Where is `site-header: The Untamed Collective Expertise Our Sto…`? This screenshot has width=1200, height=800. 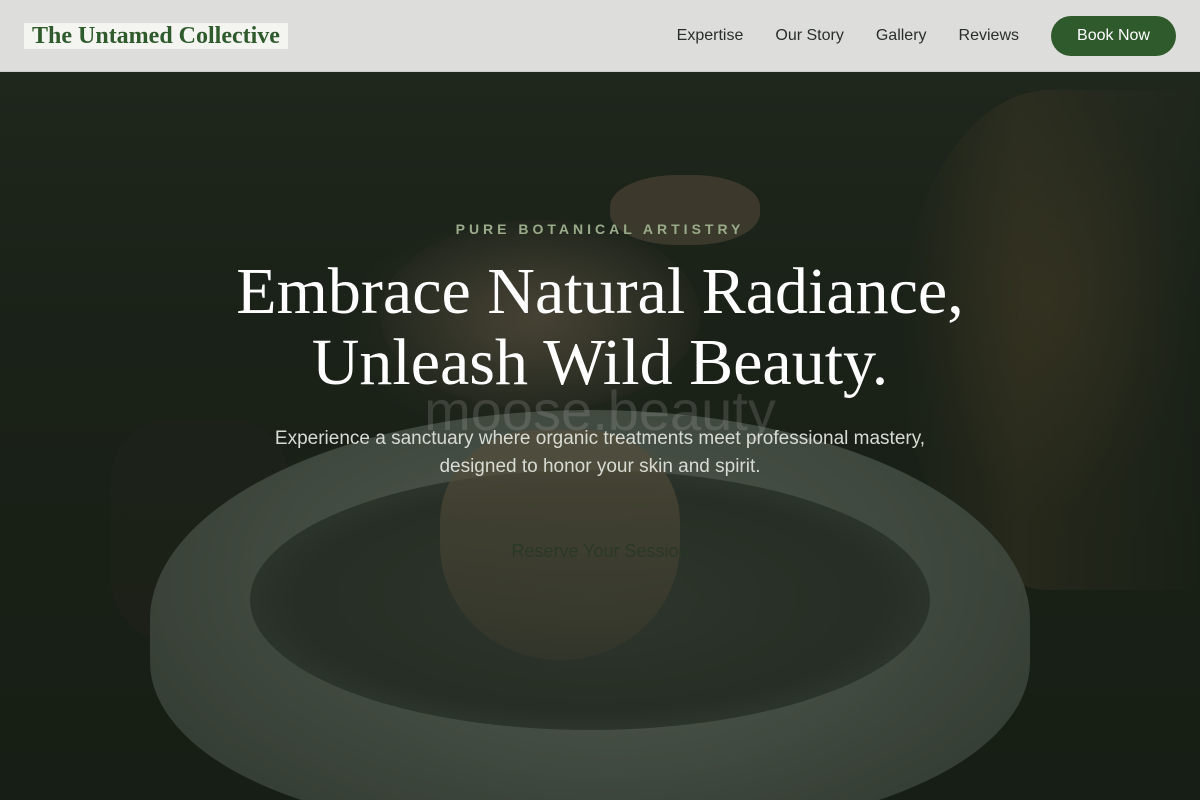 site-header: The Untamed Collective Expertise Our Sto… is located at coordinates (600, 36).